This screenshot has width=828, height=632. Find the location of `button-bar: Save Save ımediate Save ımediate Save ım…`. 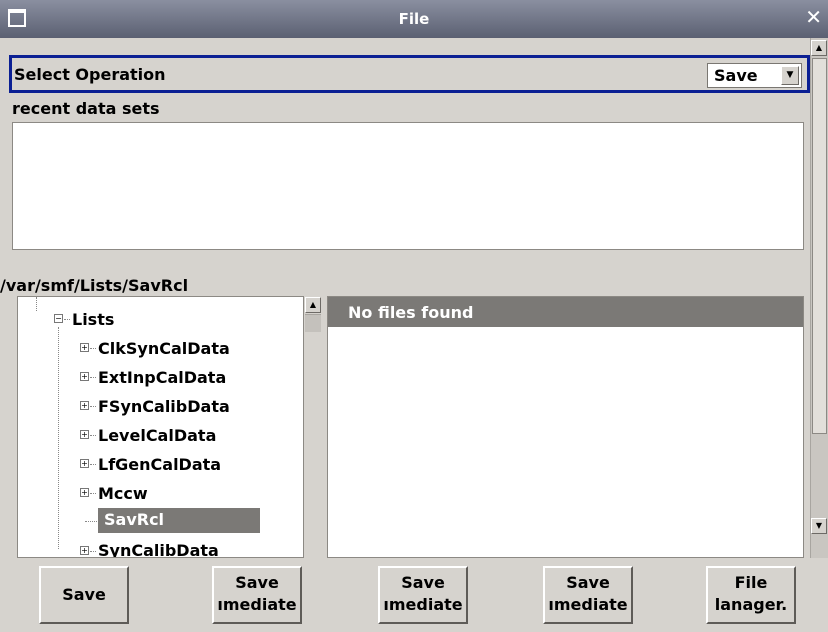

button-bar: Save Save ımediate Save ımediate Save ım… is located at coordinates (414, 596).